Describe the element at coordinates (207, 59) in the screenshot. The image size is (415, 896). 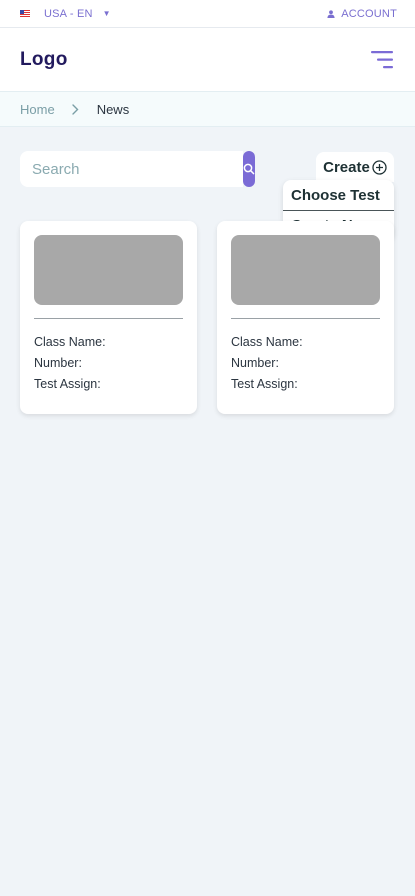
I see `site-header: Logo` at that location.